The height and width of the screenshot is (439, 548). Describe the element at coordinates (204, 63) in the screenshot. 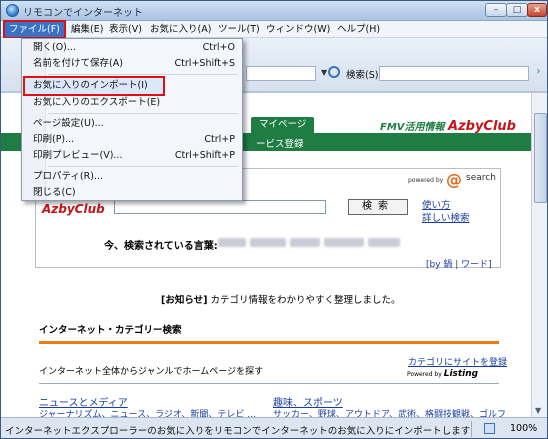

I see `menu-item-shortcut: Ctrl+Shift+S` at that location.